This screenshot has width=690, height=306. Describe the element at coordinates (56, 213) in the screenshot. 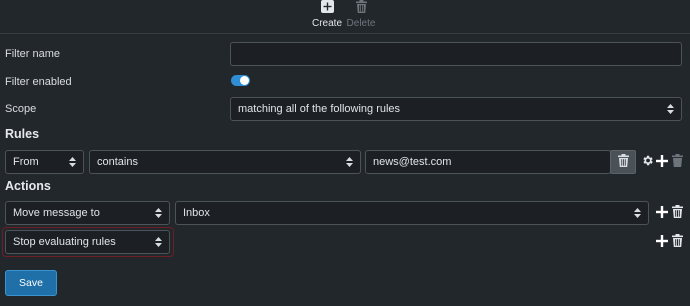

I see `action-1-value: Move message to` at that location.